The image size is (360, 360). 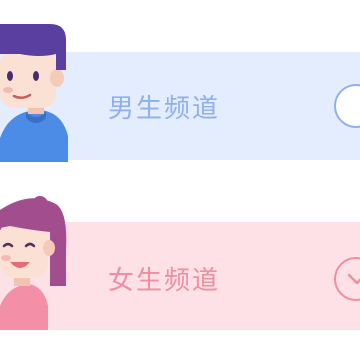 What do you see at coordinates (34, 93) in the screenshot?
I see `boy-avatar-icon` at bounding box center [34, 93].